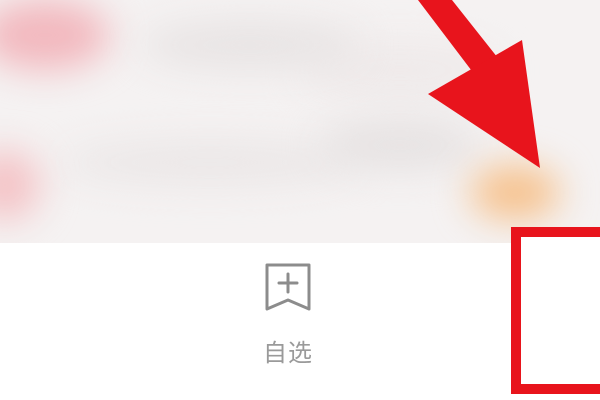 This screenshot has width=600, height=400. I want to click on annotation-highlight-box, so click(555, 310).